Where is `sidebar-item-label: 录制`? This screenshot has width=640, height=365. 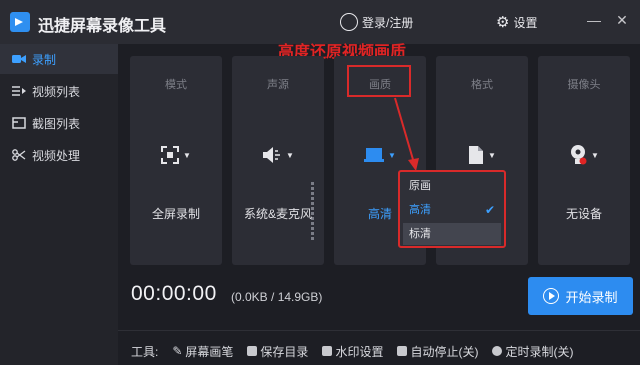
sidebar-item-label: 录制 is located at coordinates (44, 59).